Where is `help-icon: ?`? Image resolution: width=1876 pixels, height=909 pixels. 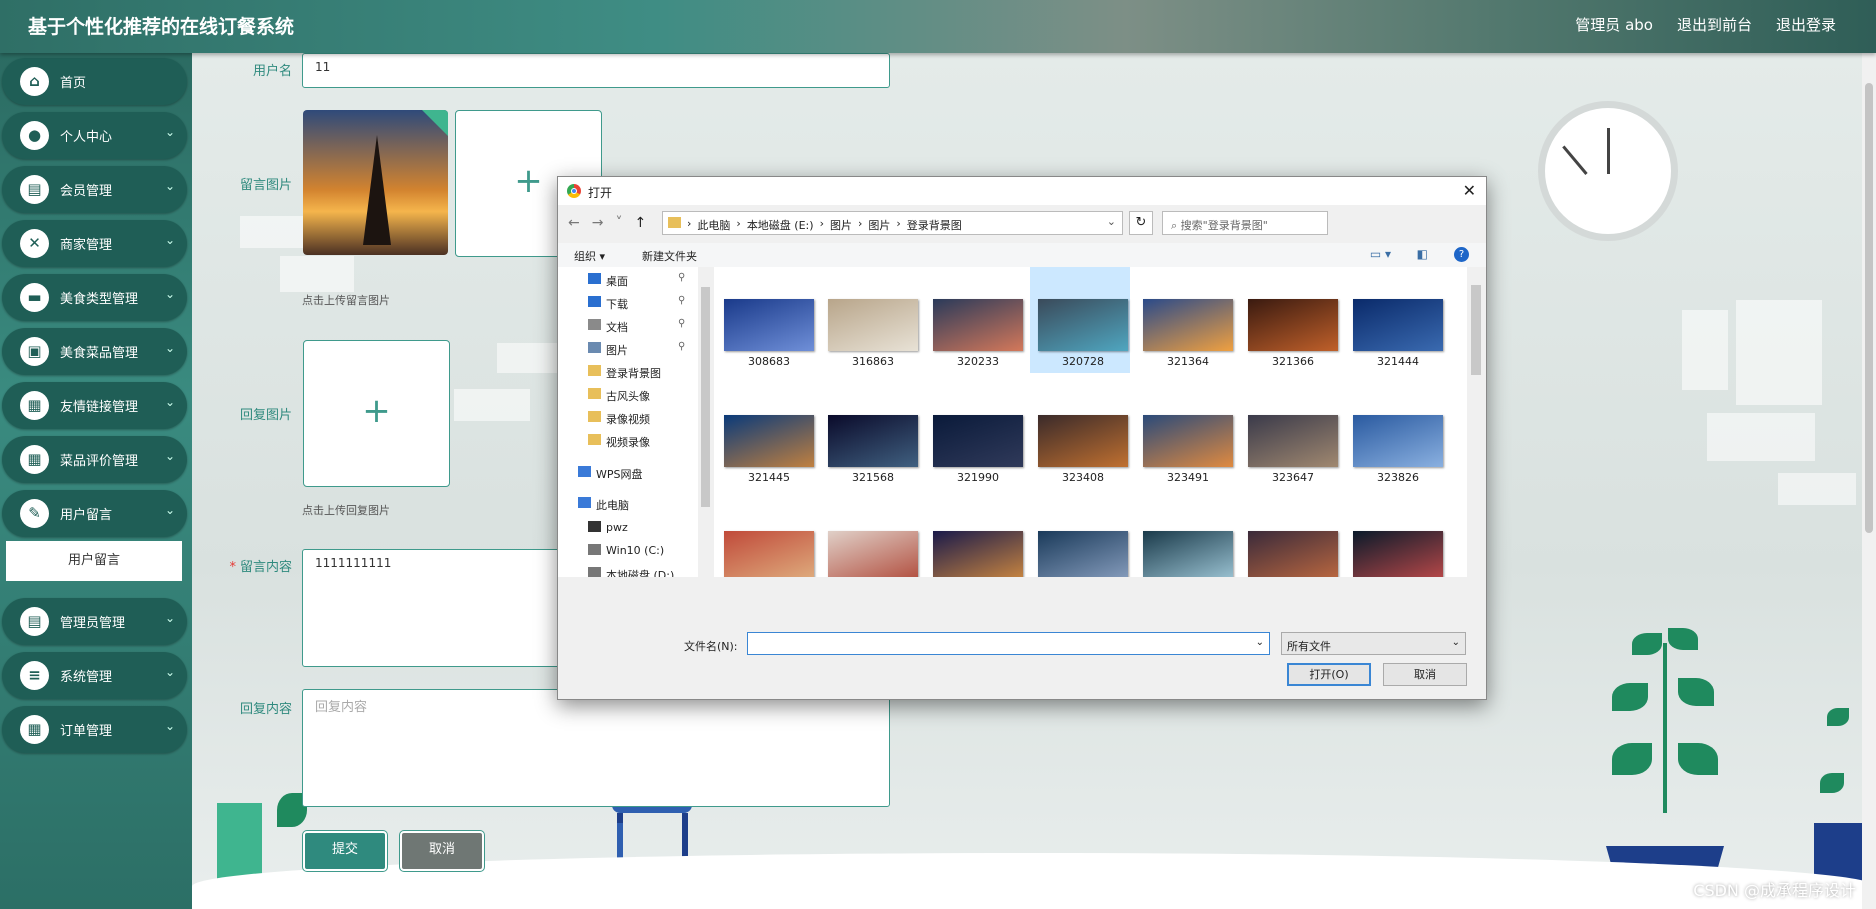 help-icon: ? is located at coordinates (1461, 254).